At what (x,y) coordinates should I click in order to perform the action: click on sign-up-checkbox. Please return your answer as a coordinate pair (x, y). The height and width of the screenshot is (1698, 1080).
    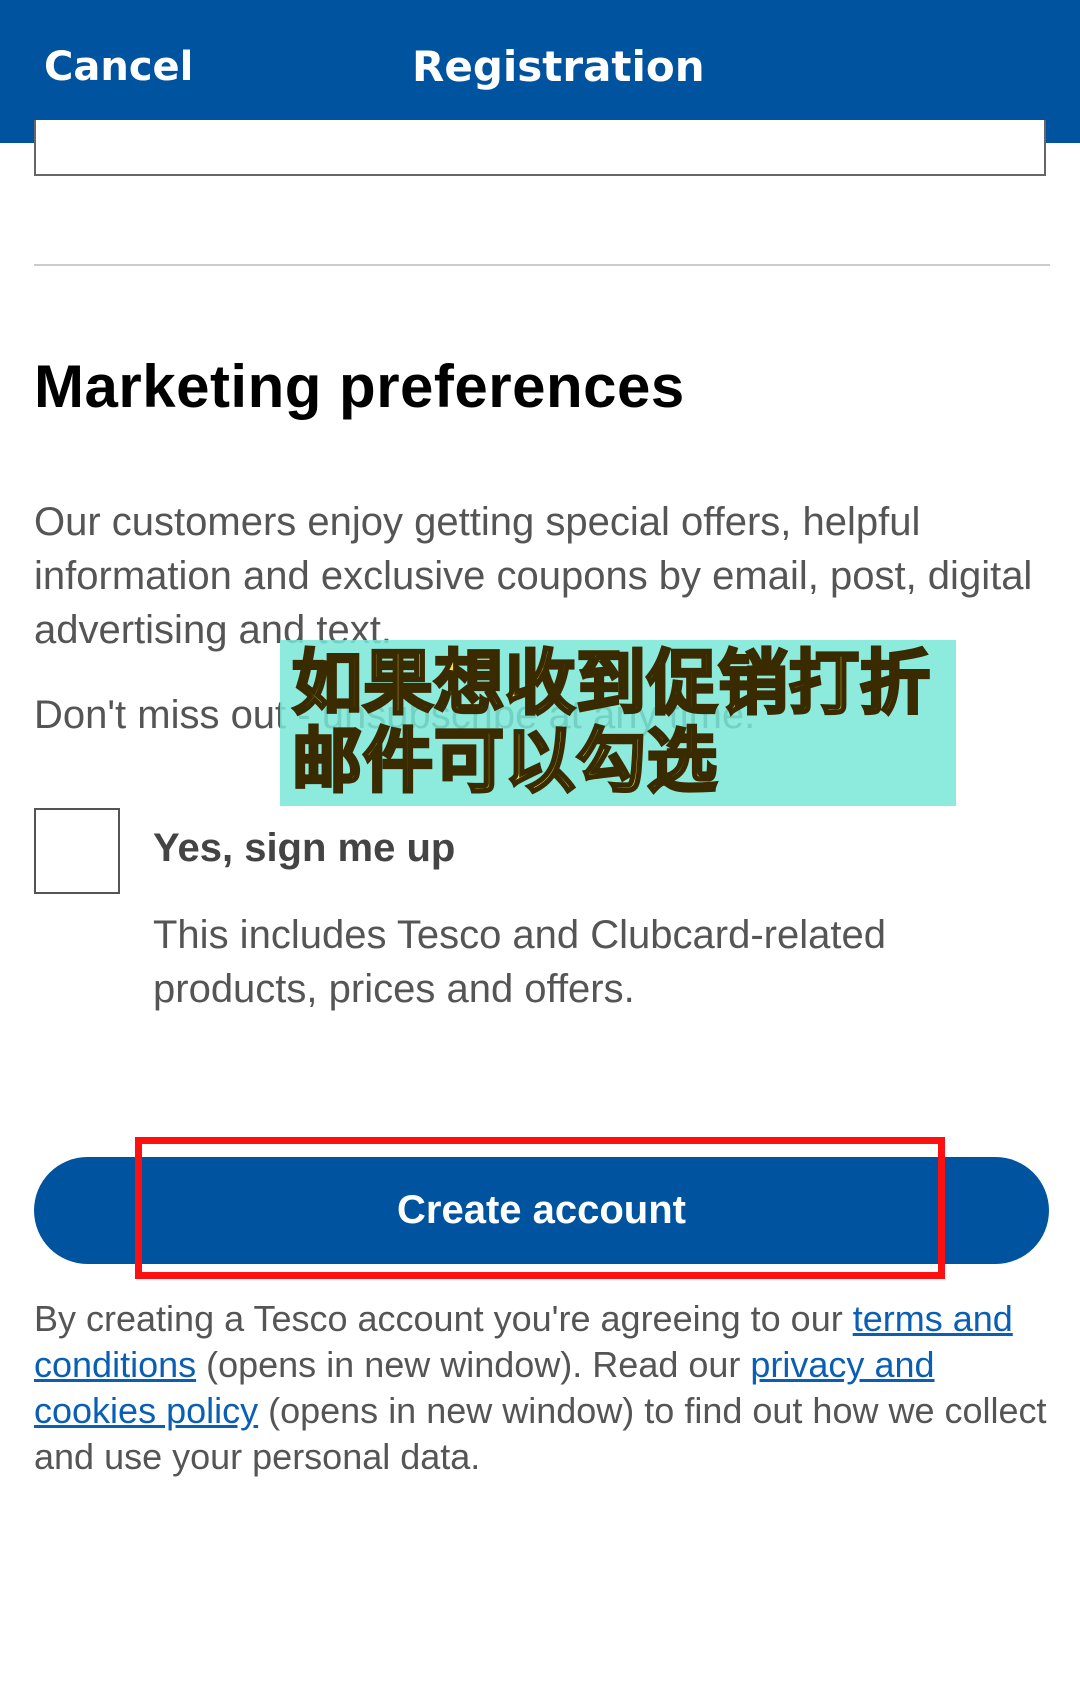
    Looking at the image, I should click on (77, 851).